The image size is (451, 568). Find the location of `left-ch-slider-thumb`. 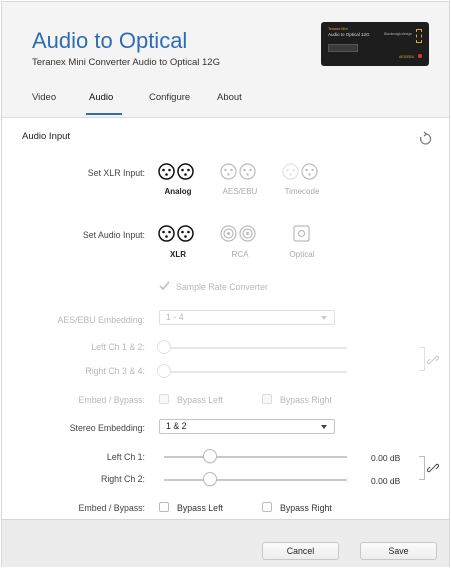

left-ch-slider-thumb is located at coordinates (210, 456).